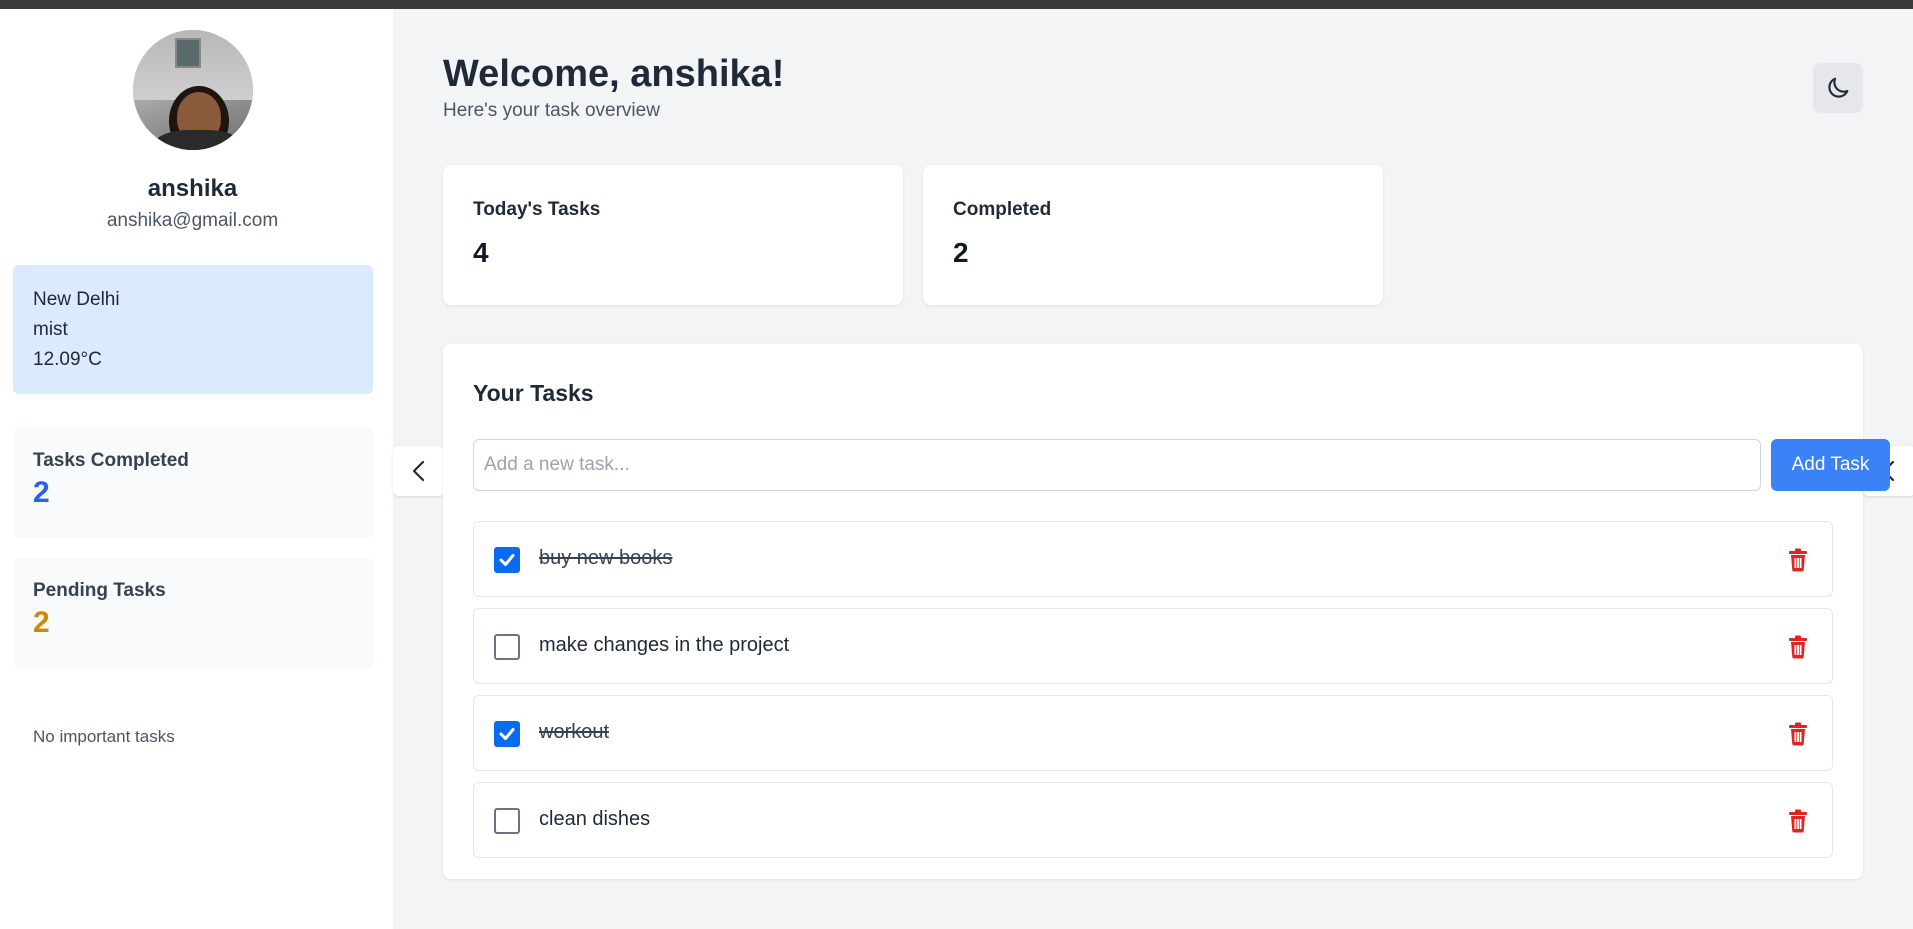 The image size is (1913, 929). Describe the element at coordinates (606, 558) in the screenshot. I see `task-text: buy new books` at that location.